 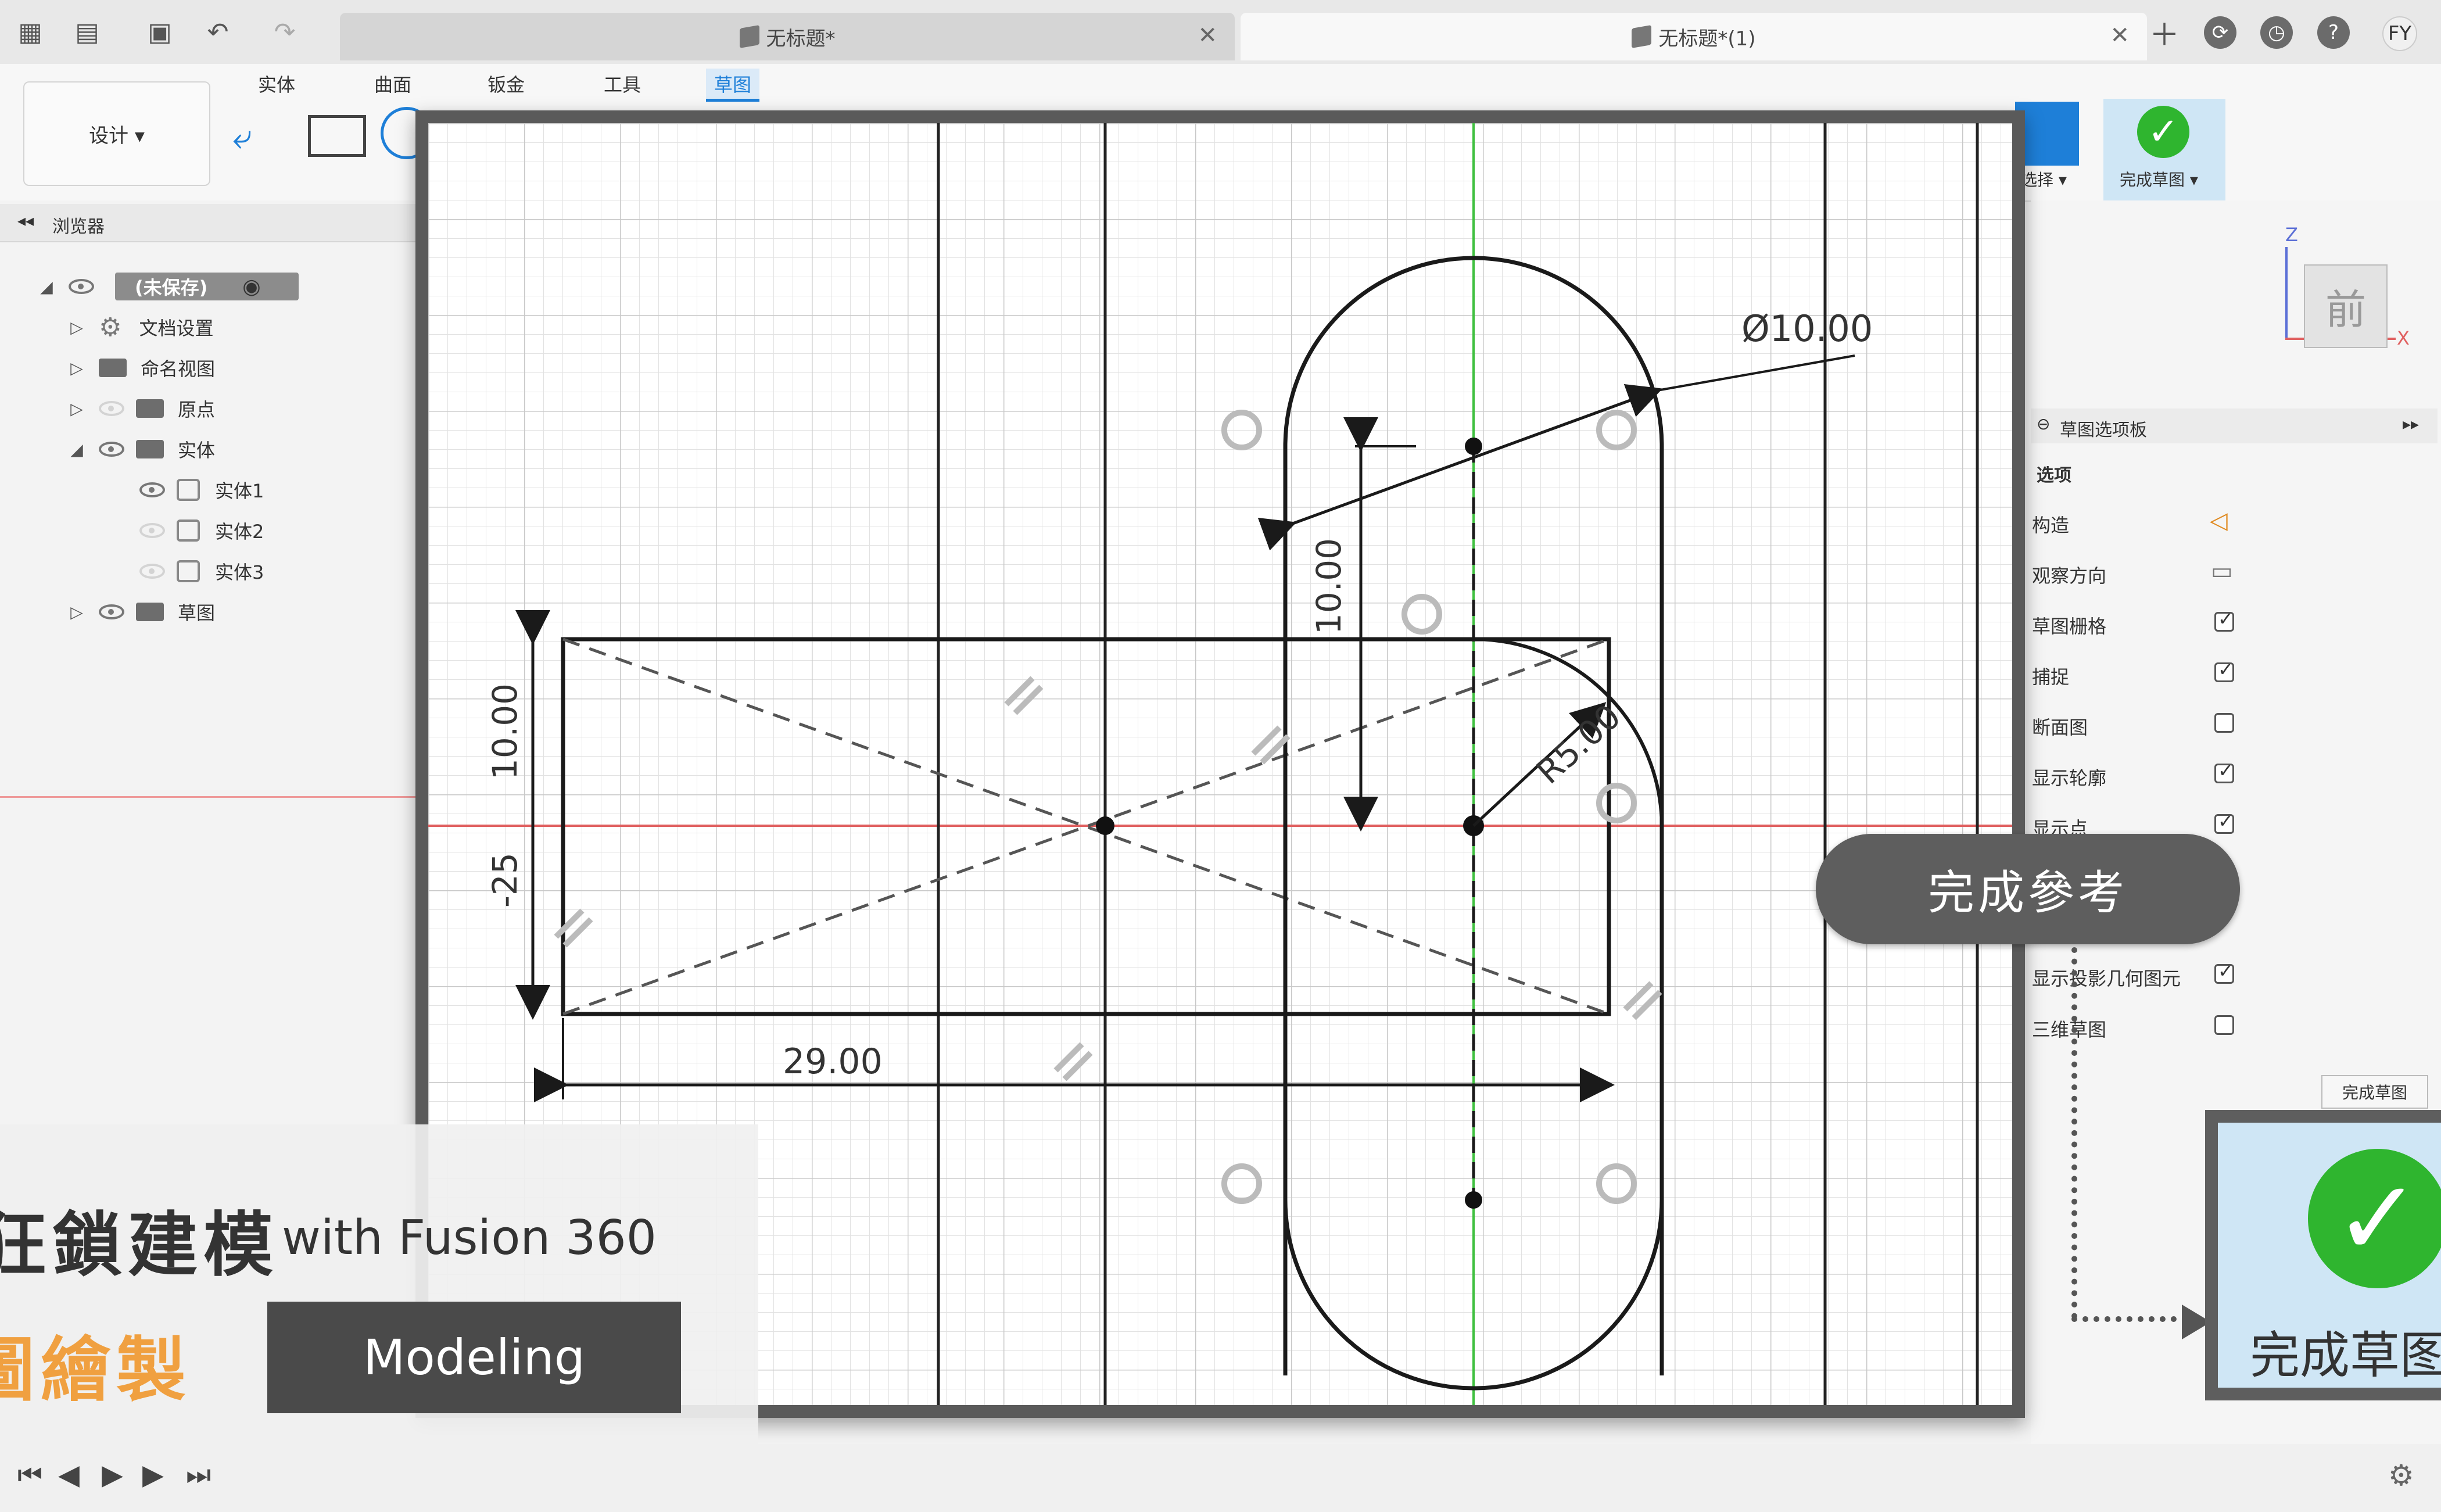 What do you see at coordinates (142, 612) in the screenshot?
I see `tree-item-sketches: ▷ 草图` at bounding box center [142, 612].